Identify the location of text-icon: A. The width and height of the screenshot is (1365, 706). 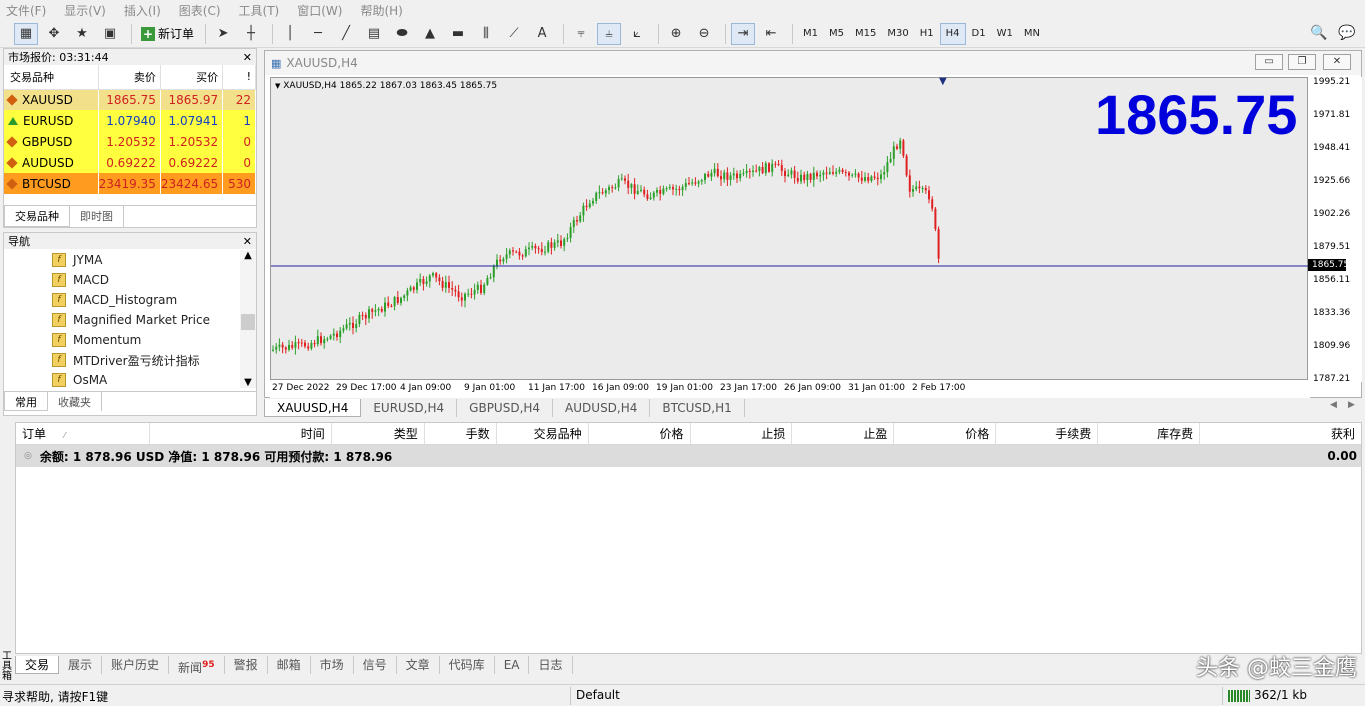
(542, 34).